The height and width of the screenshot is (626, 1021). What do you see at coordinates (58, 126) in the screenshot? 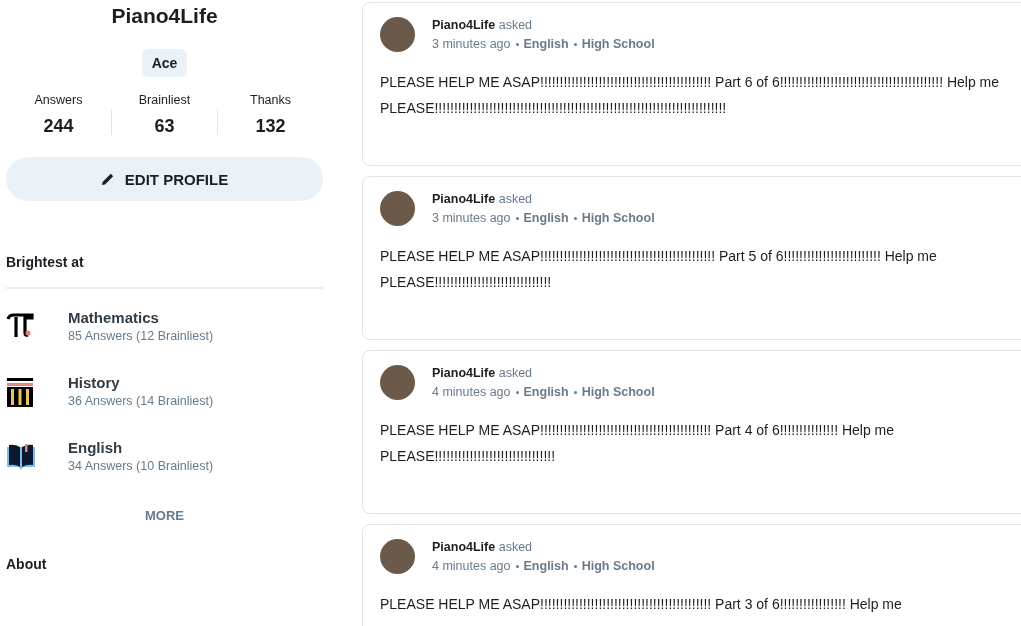
I see `stat-value: 244` at bounding box center [58, 126].